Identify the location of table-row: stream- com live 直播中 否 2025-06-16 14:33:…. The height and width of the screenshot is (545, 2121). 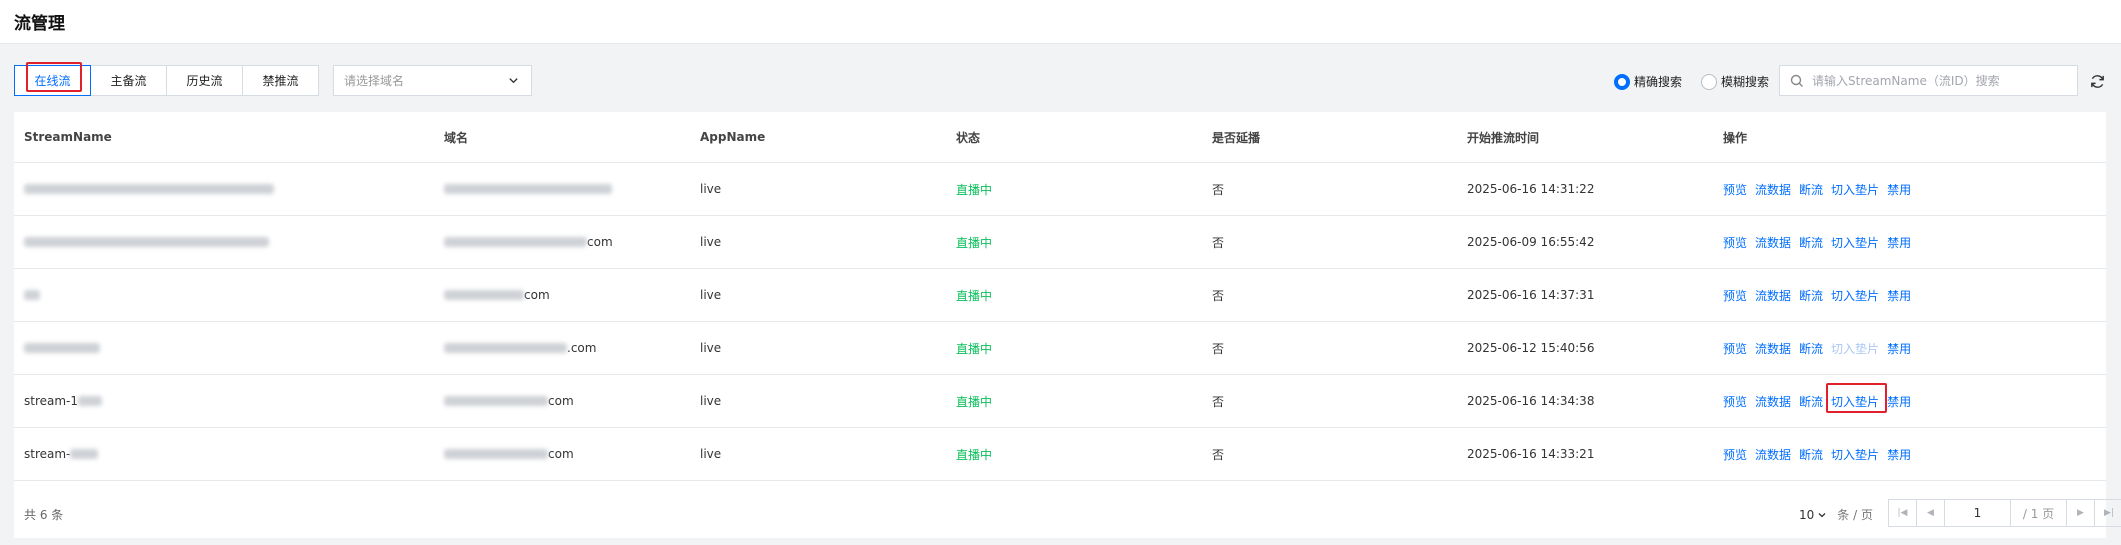
(1060, 454).